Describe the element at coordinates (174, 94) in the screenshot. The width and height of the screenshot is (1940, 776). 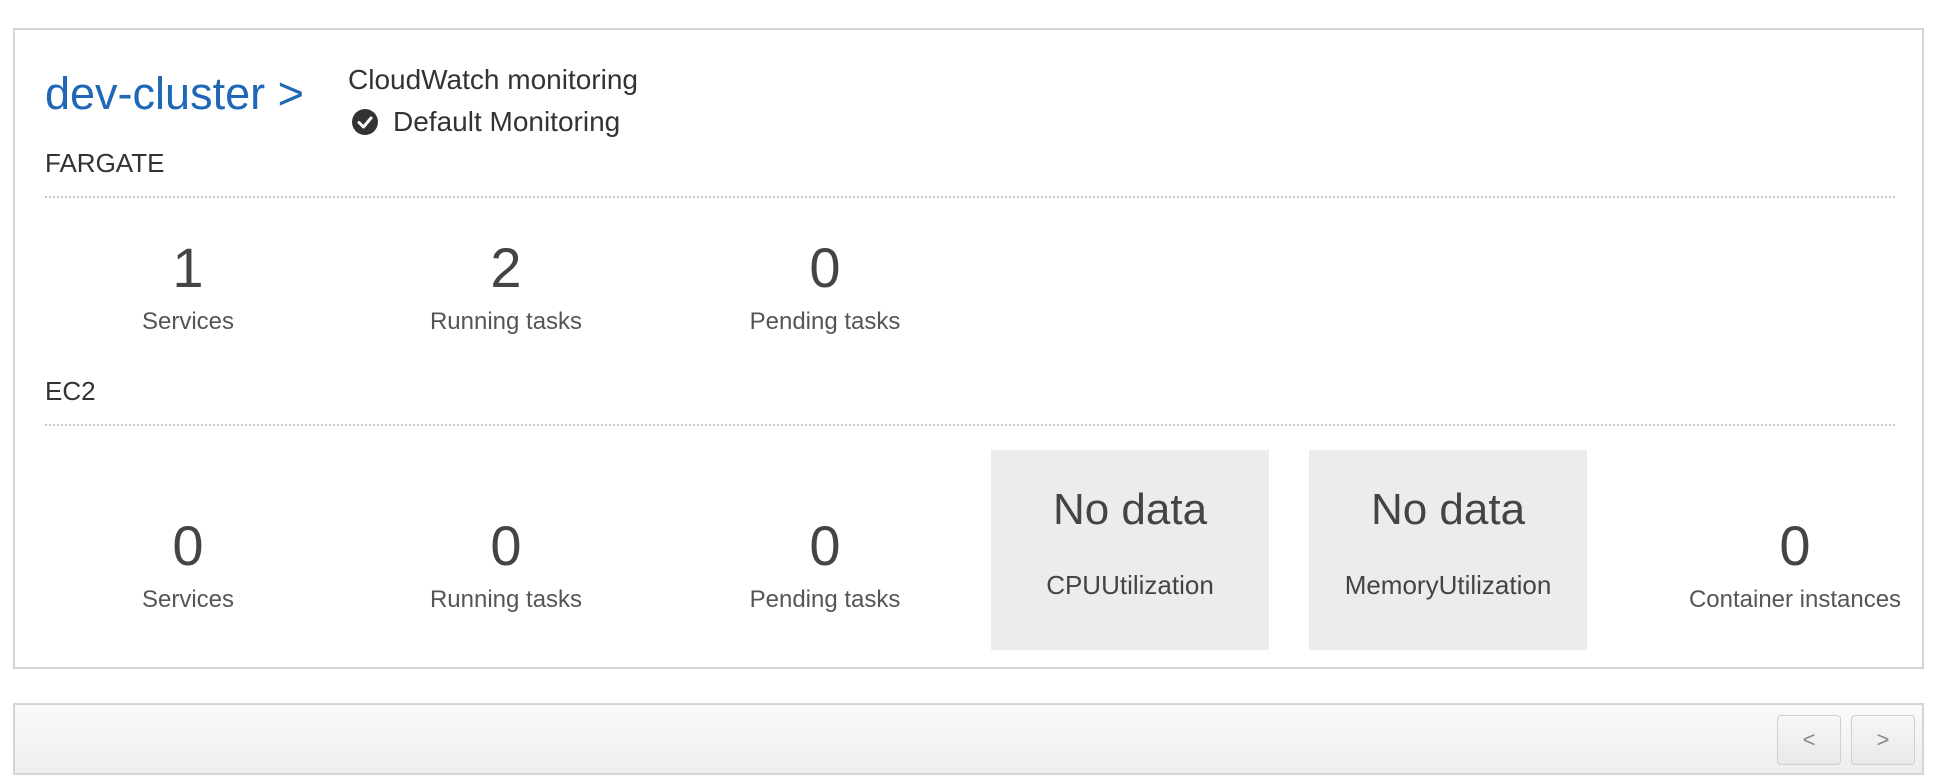
I see `cluster-name-link: dev-cluster >` at that location.